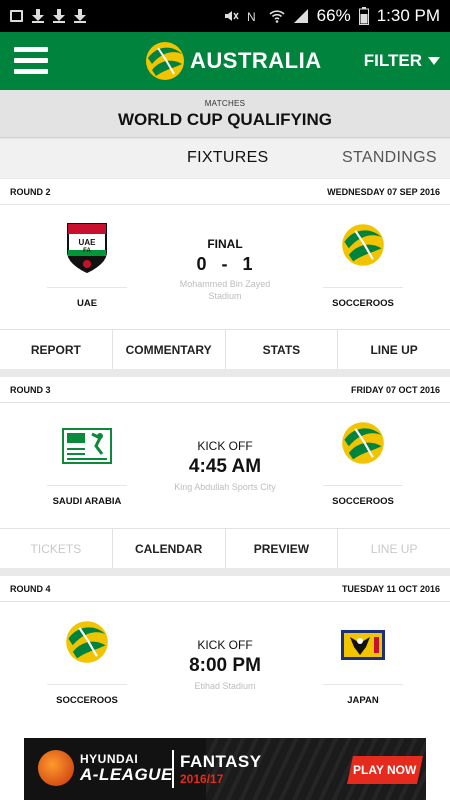 Image resolution: width=450 pixels, height=800 pixels. What do you see at coordinates (87, 446) in the screenshot?
I see `saudi-fa-logo` at bounding box center [87, 446].